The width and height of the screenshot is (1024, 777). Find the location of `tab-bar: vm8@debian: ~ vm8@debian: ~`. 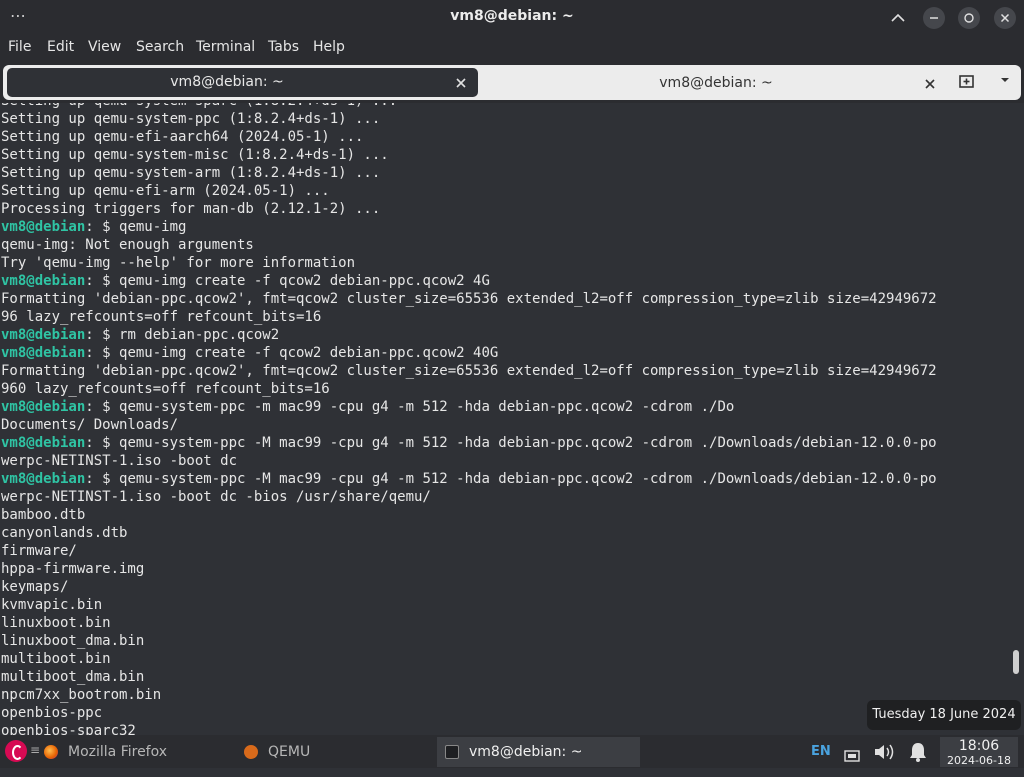

tab-bar: vm8@debian: ~ vm8@debian: ~ is located at coordinates (512, 82).